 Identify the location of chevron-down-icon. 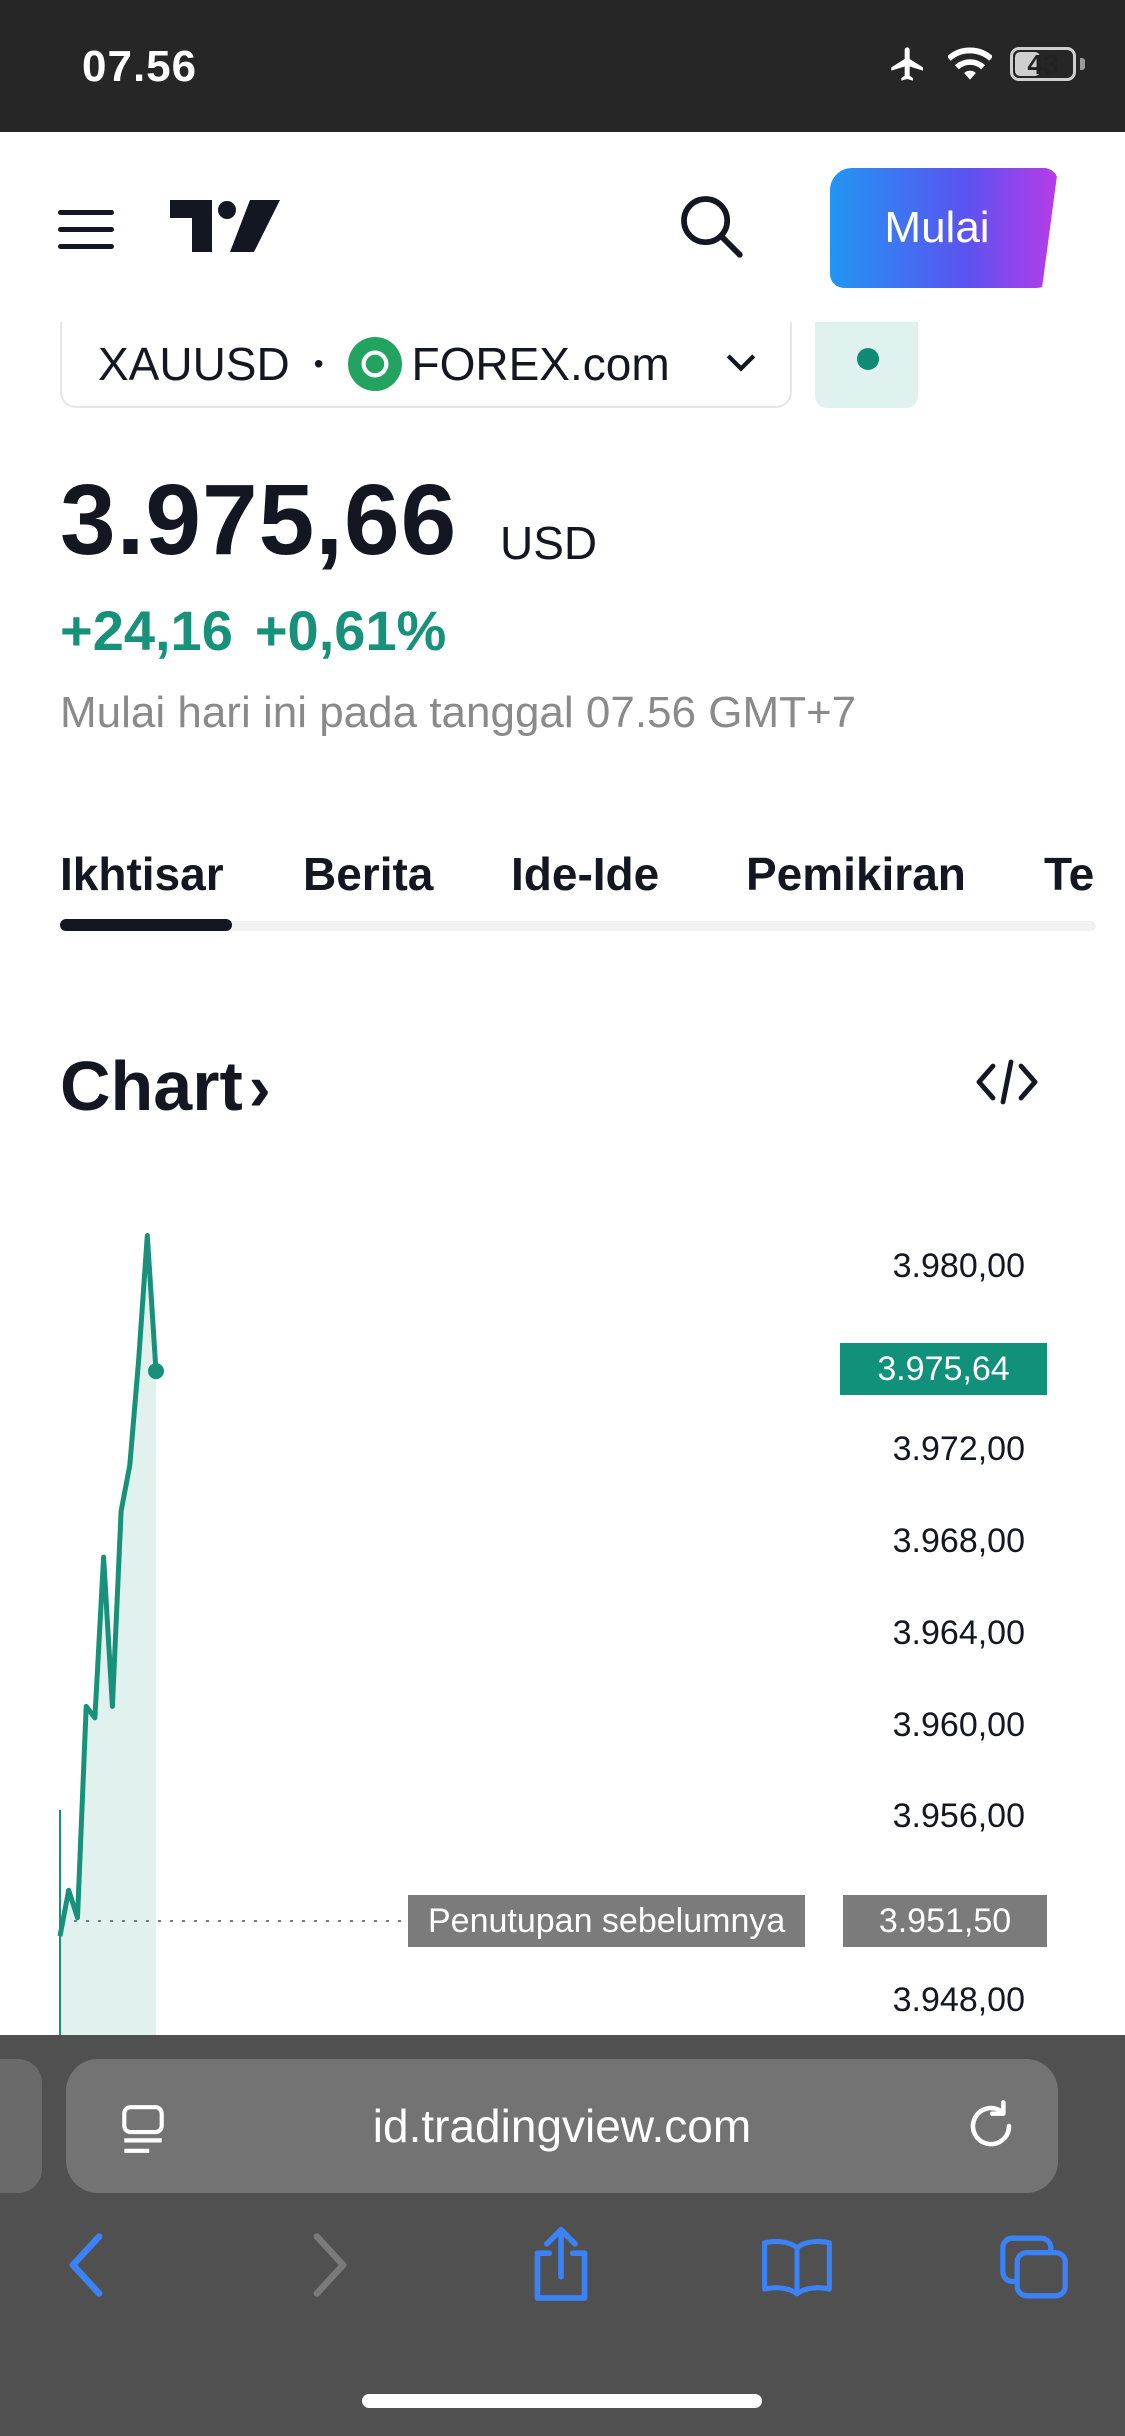
(741, 363).